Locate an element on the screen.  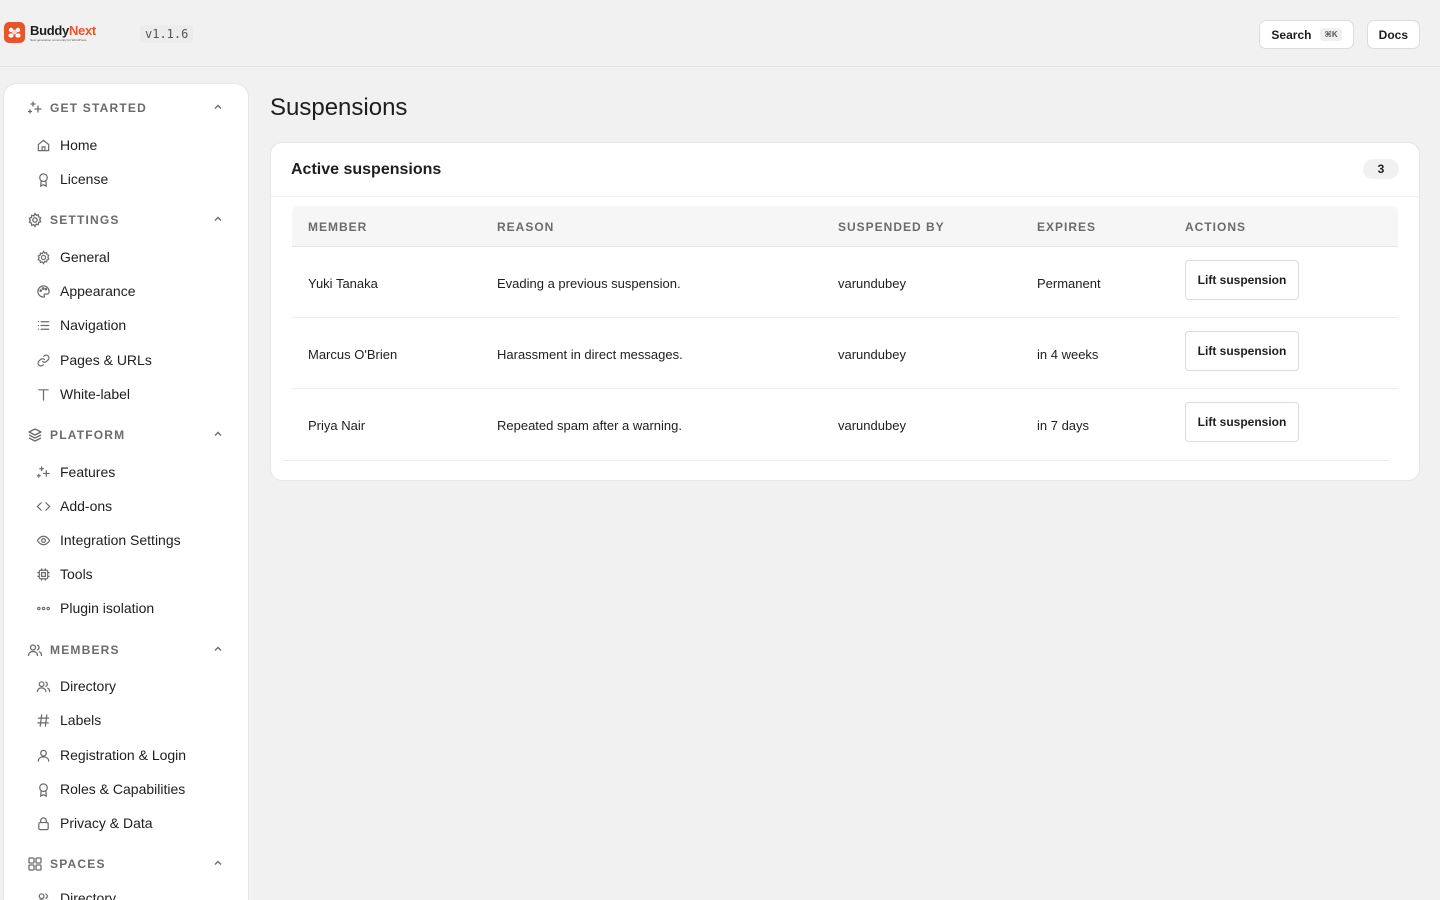
sidebar-item-add-ons: Add-ons is located at coordinates (129, 506).